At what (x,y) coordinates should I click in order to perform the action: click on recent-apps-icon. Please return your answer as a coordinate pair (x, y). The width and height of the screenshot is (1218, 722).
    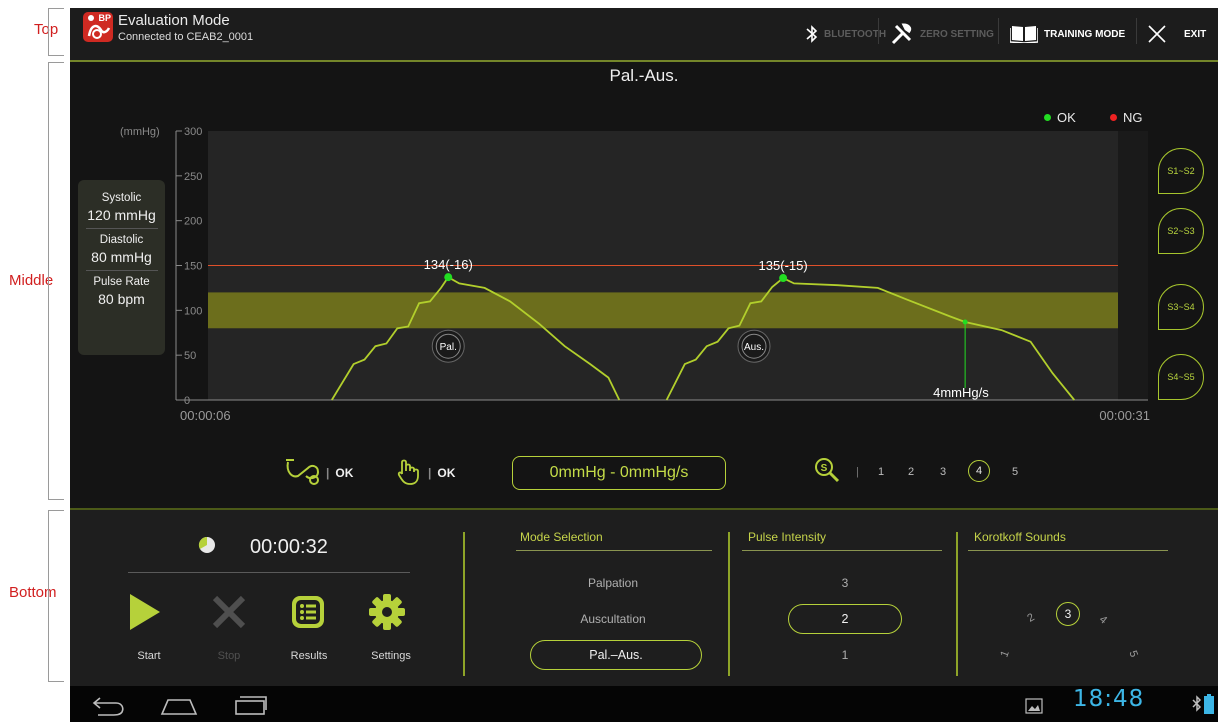
    Looking at the image, I should click on (251, 705).